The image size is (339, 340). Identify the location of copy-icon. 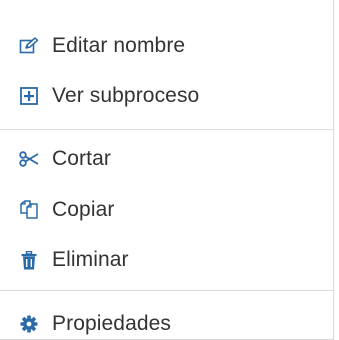
(29, 210).